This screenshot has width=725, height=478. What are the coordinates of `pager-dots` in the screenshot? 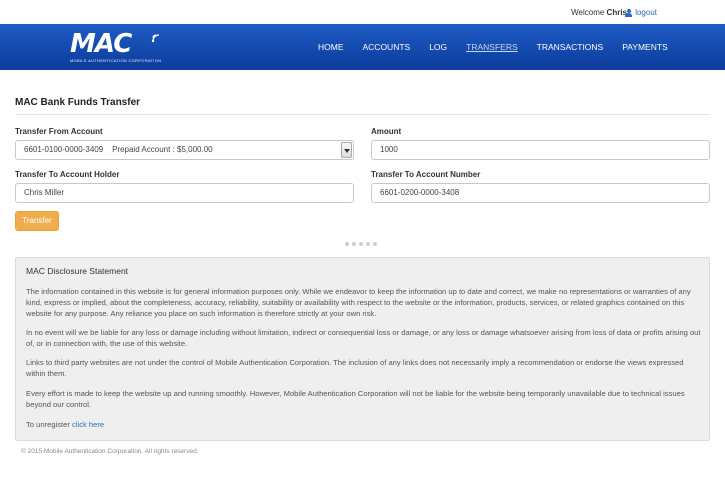 It's located at (361, 244).